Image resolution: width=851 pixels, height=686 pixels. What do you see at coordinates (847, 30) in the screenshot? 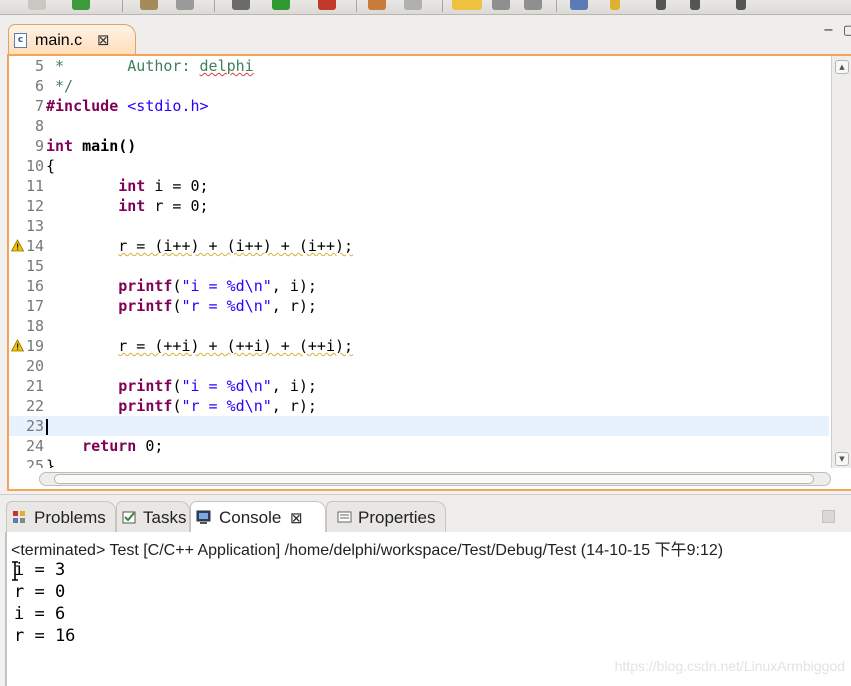
I see `maximize-icon: ▢` at bounding box center [847, 30].